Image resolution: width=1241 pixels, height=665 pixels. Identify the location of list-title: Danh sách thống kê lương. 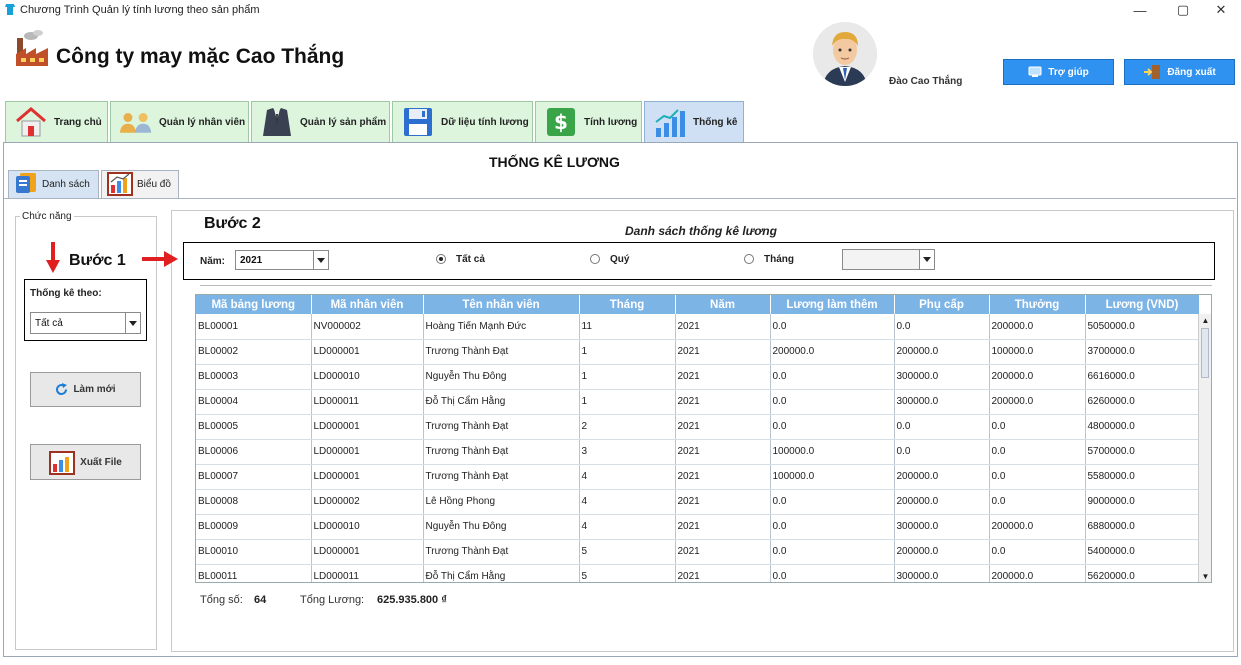
(701, 231).